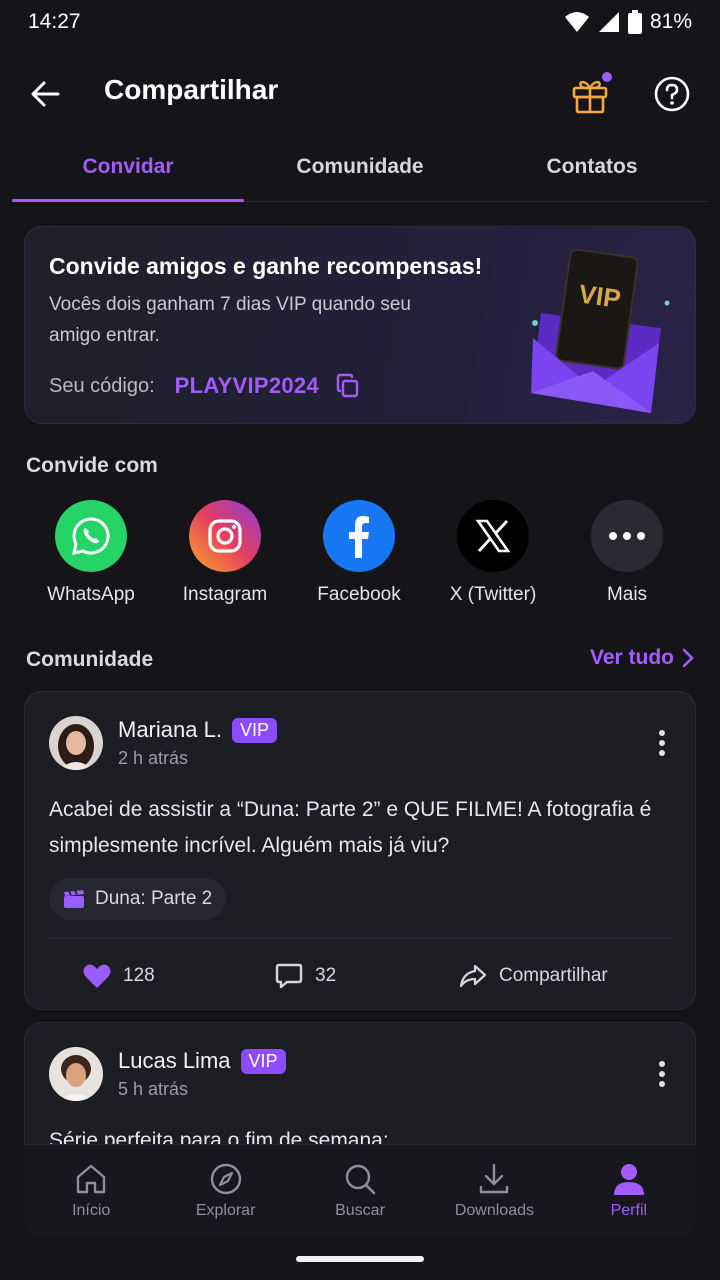  What do you see at coordinates (97, 976) in the screenshot?
I see `heart-icon` at bounding box center [97, 976].